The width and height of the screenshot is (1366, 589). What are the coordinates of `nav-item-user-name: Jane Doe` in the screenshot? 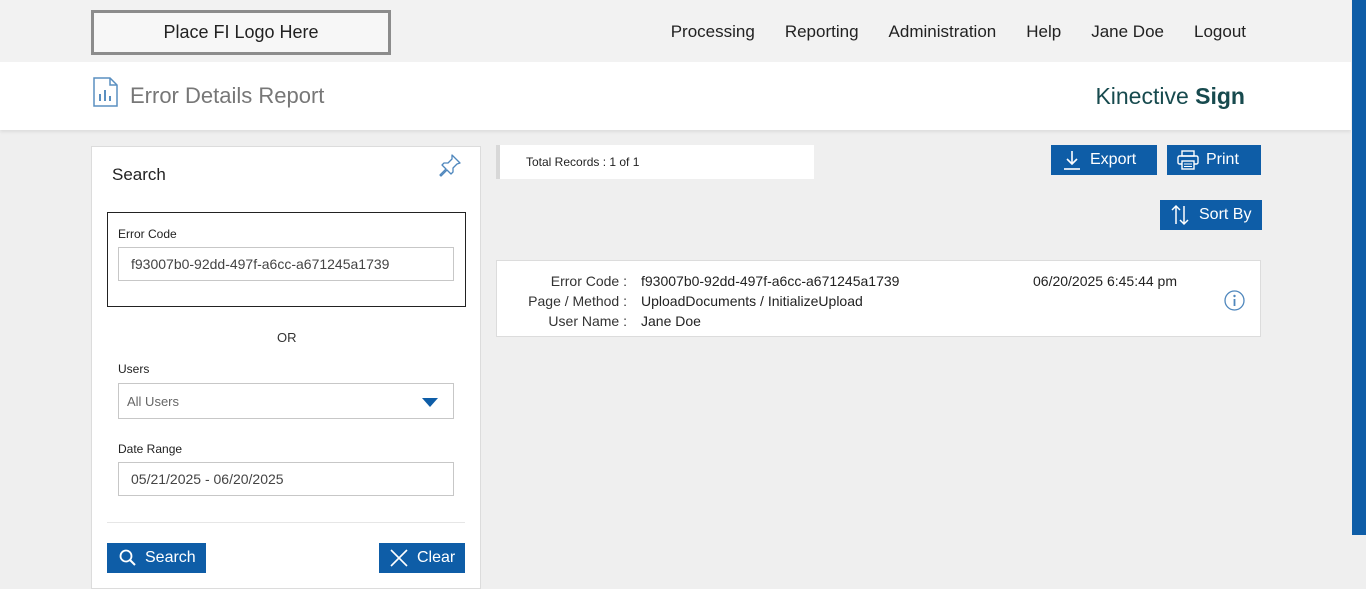 It's located at (1127, 32).